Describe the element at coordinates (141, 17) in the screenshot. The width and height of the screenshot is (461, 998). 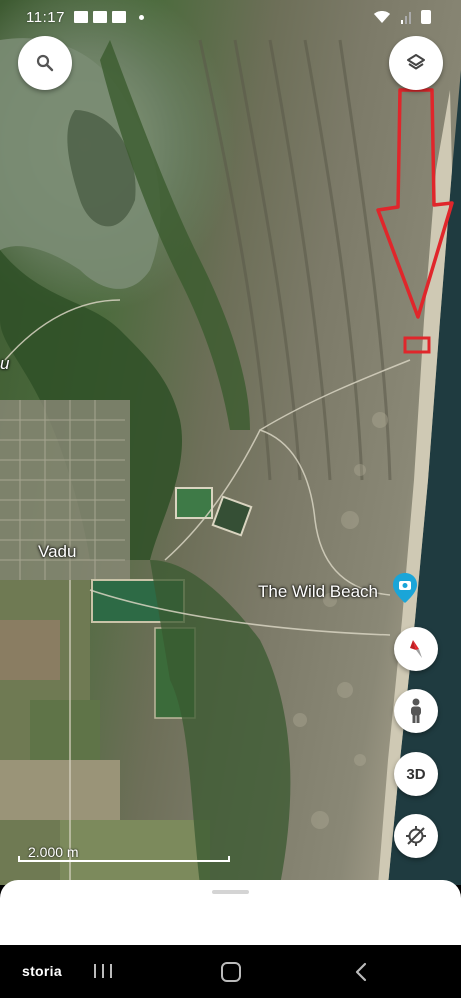
I see `dot-icon` at that location.